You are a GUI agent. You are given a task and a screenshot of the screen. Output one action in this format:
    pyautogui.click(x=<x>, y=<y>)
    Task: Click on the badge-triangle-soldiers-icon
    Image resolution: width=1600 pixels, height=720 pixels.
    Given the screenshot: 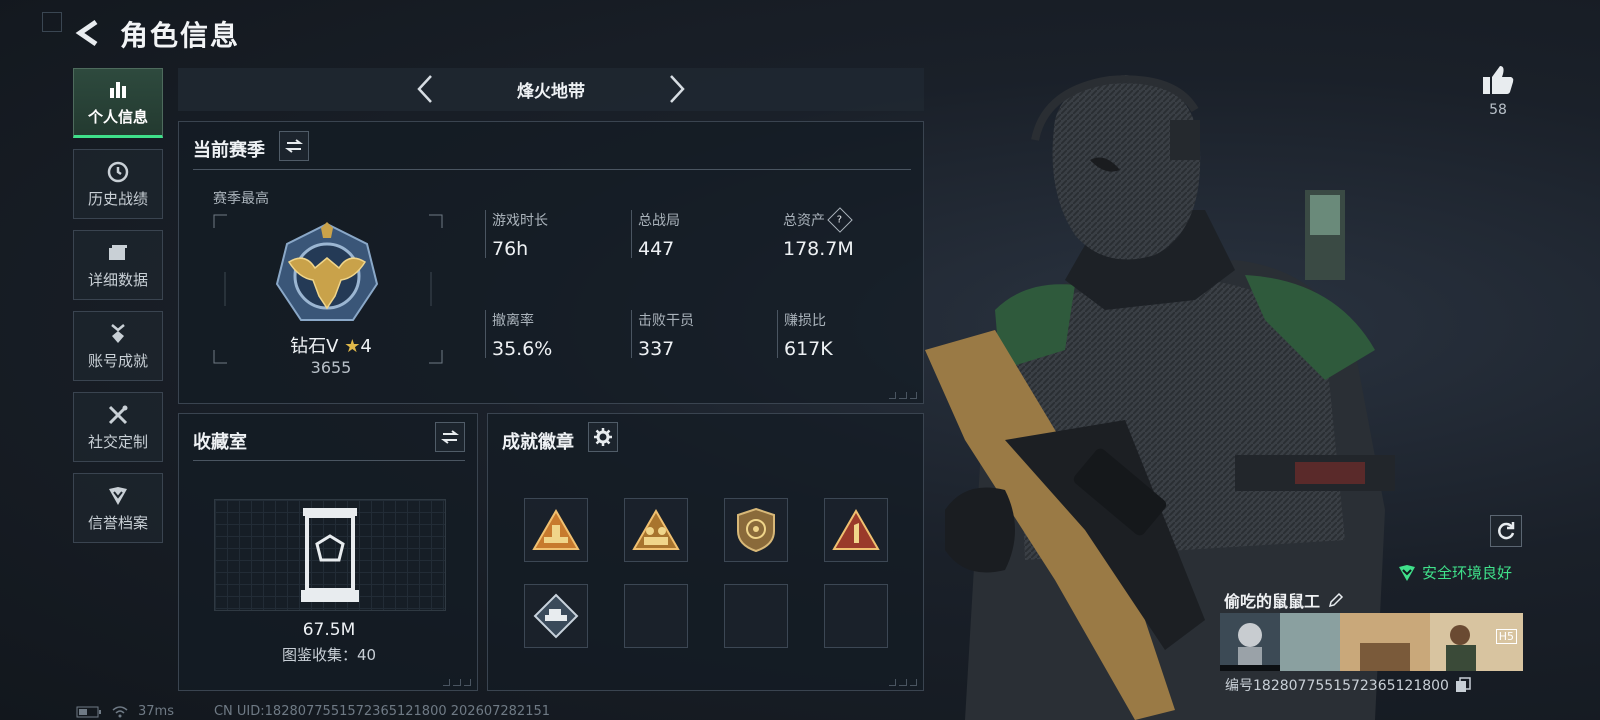 What is the action you would take?
    pyautogui.click(x=656, y=529)
    